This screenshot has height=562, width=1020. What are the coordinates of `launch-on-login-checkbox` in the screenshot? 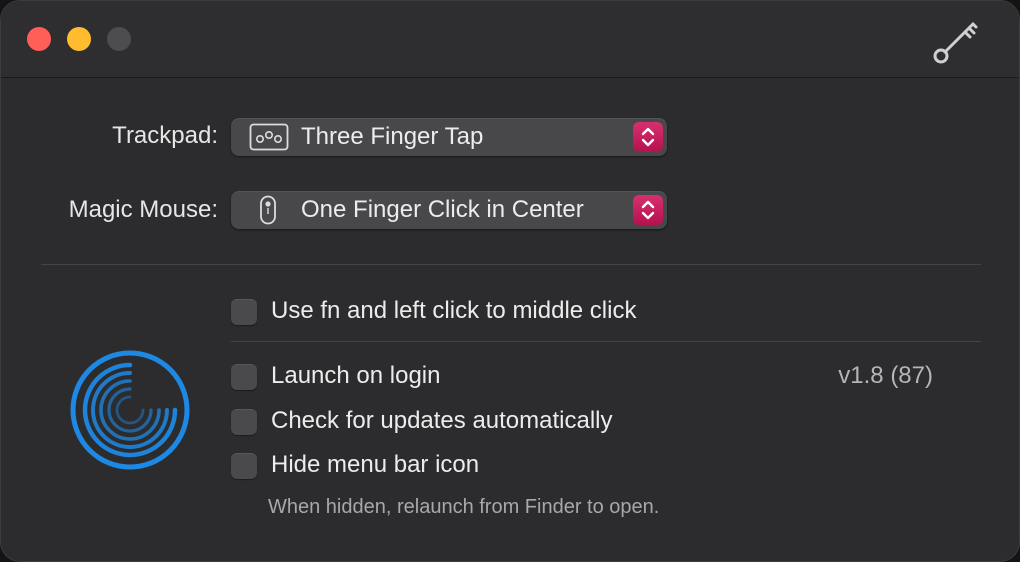 It's located at (244, 377).